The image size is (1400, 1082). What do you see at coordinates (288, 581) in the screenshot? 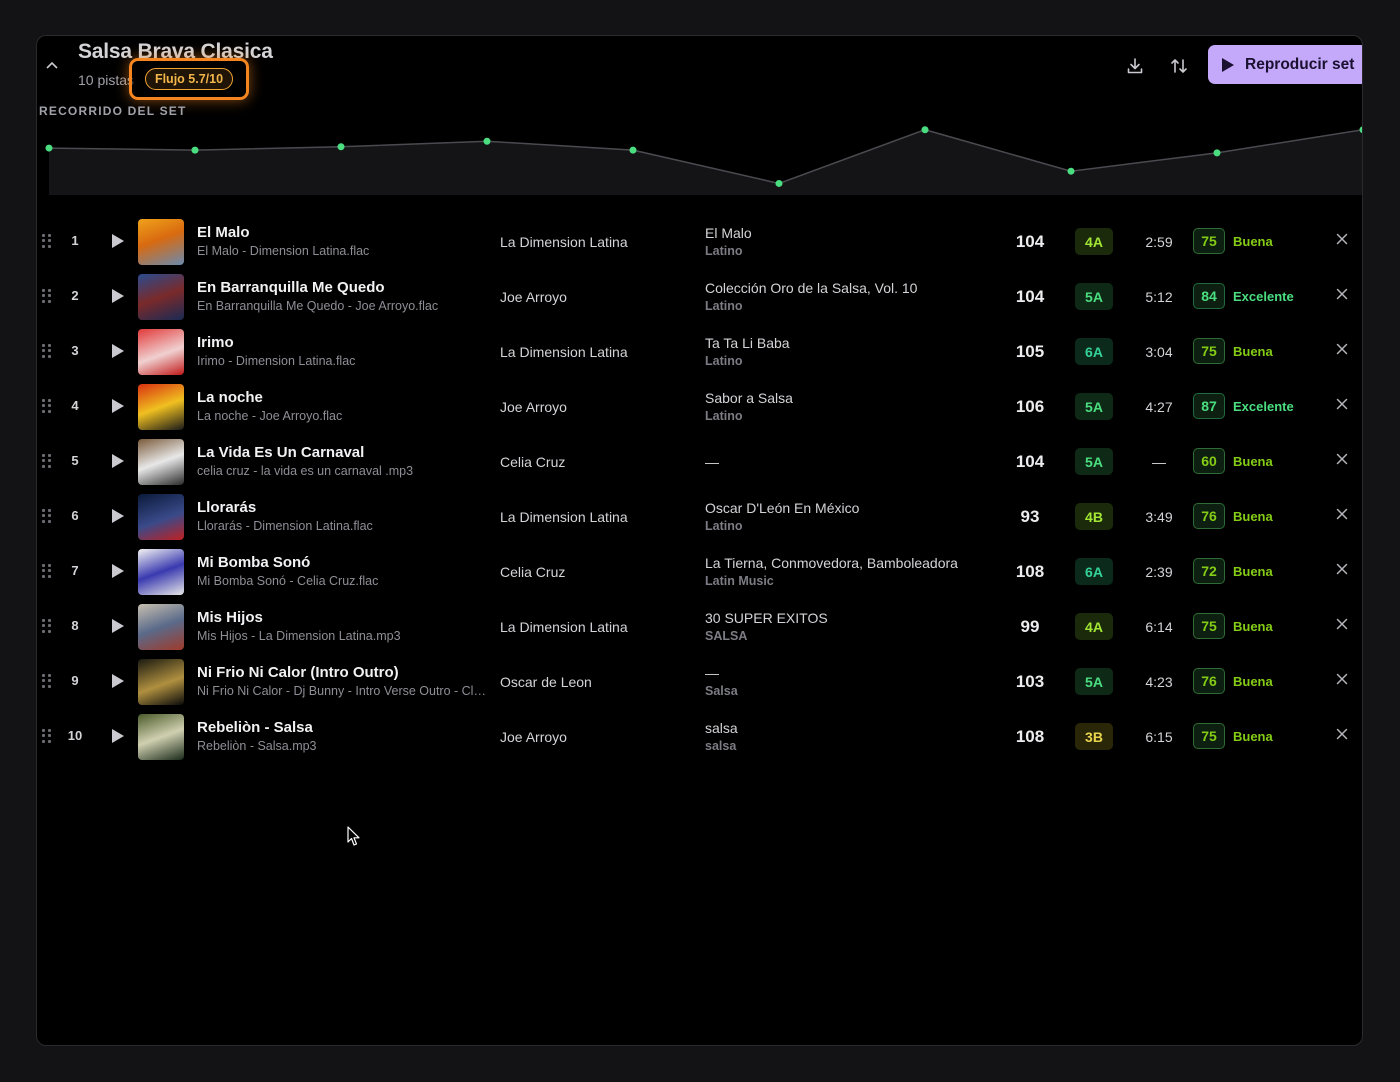
I see `track-filename: Mi Bomba Sonó - Celia Cruz.flac` at bounding box center [288, 581].